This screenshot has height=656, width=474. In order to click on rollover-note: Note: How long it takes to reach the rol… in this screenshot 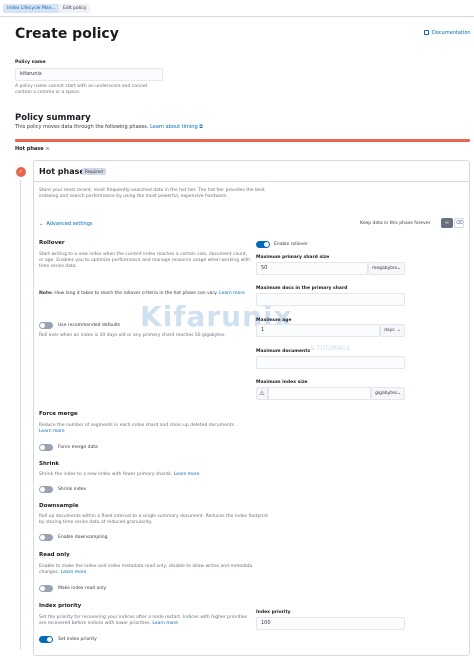, I will do `click(145, 294)`.